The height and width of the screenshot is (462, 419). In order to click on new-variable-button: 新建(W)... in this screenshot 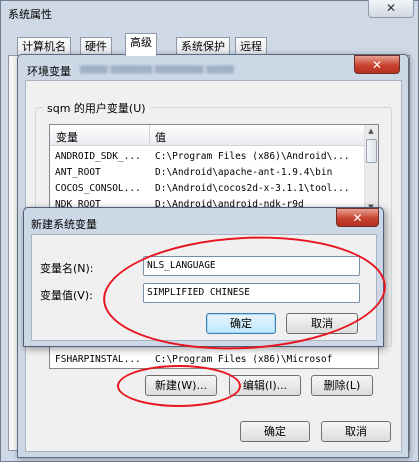, I will do `click(181, 385)`.